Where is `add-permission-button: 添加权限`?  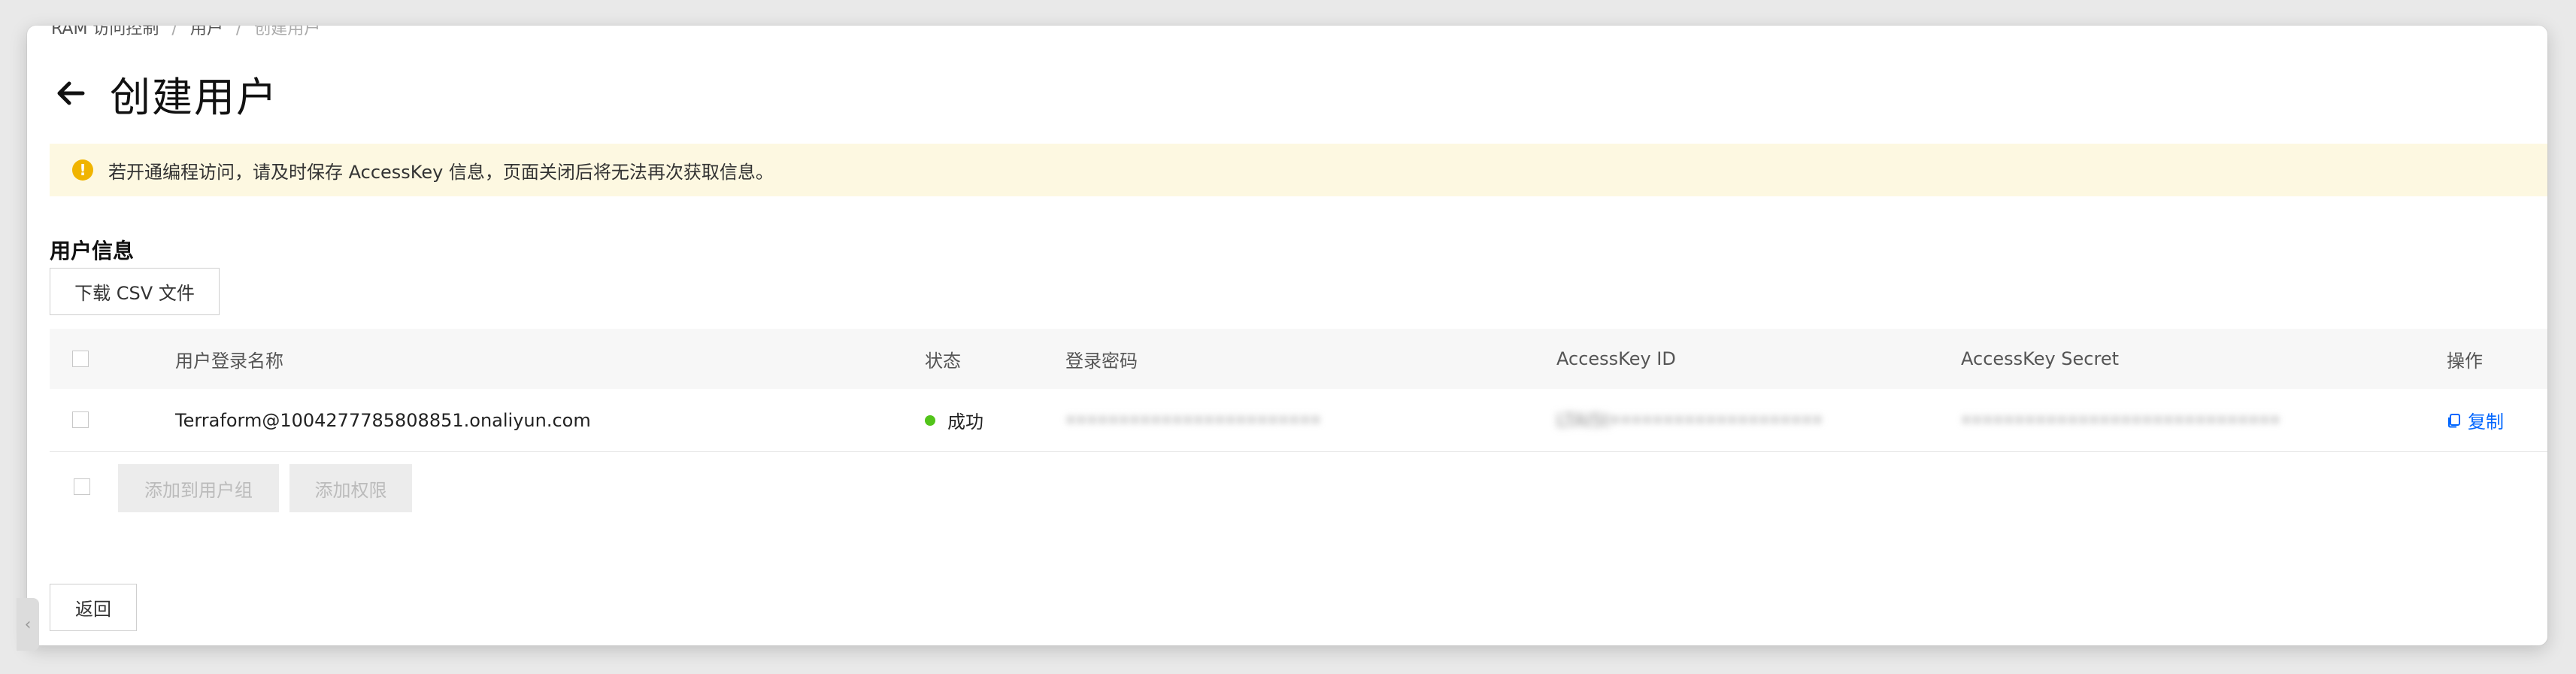 add-permission-button: 添加权限 is located at coordinates (350, 488).